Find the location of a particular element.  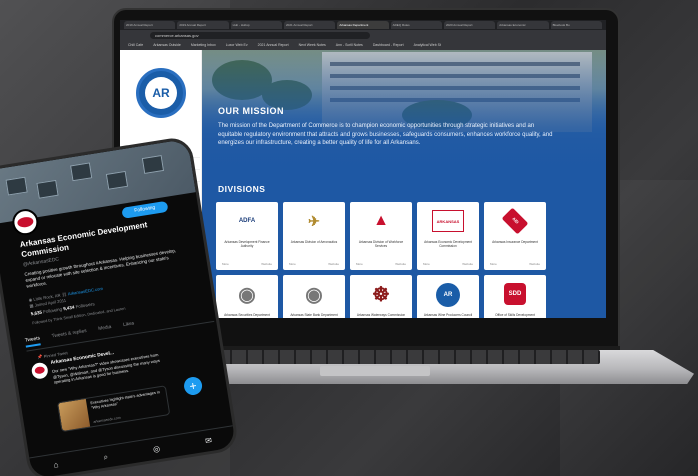

location-icon: ◉ is located at coordinates (30, 300).